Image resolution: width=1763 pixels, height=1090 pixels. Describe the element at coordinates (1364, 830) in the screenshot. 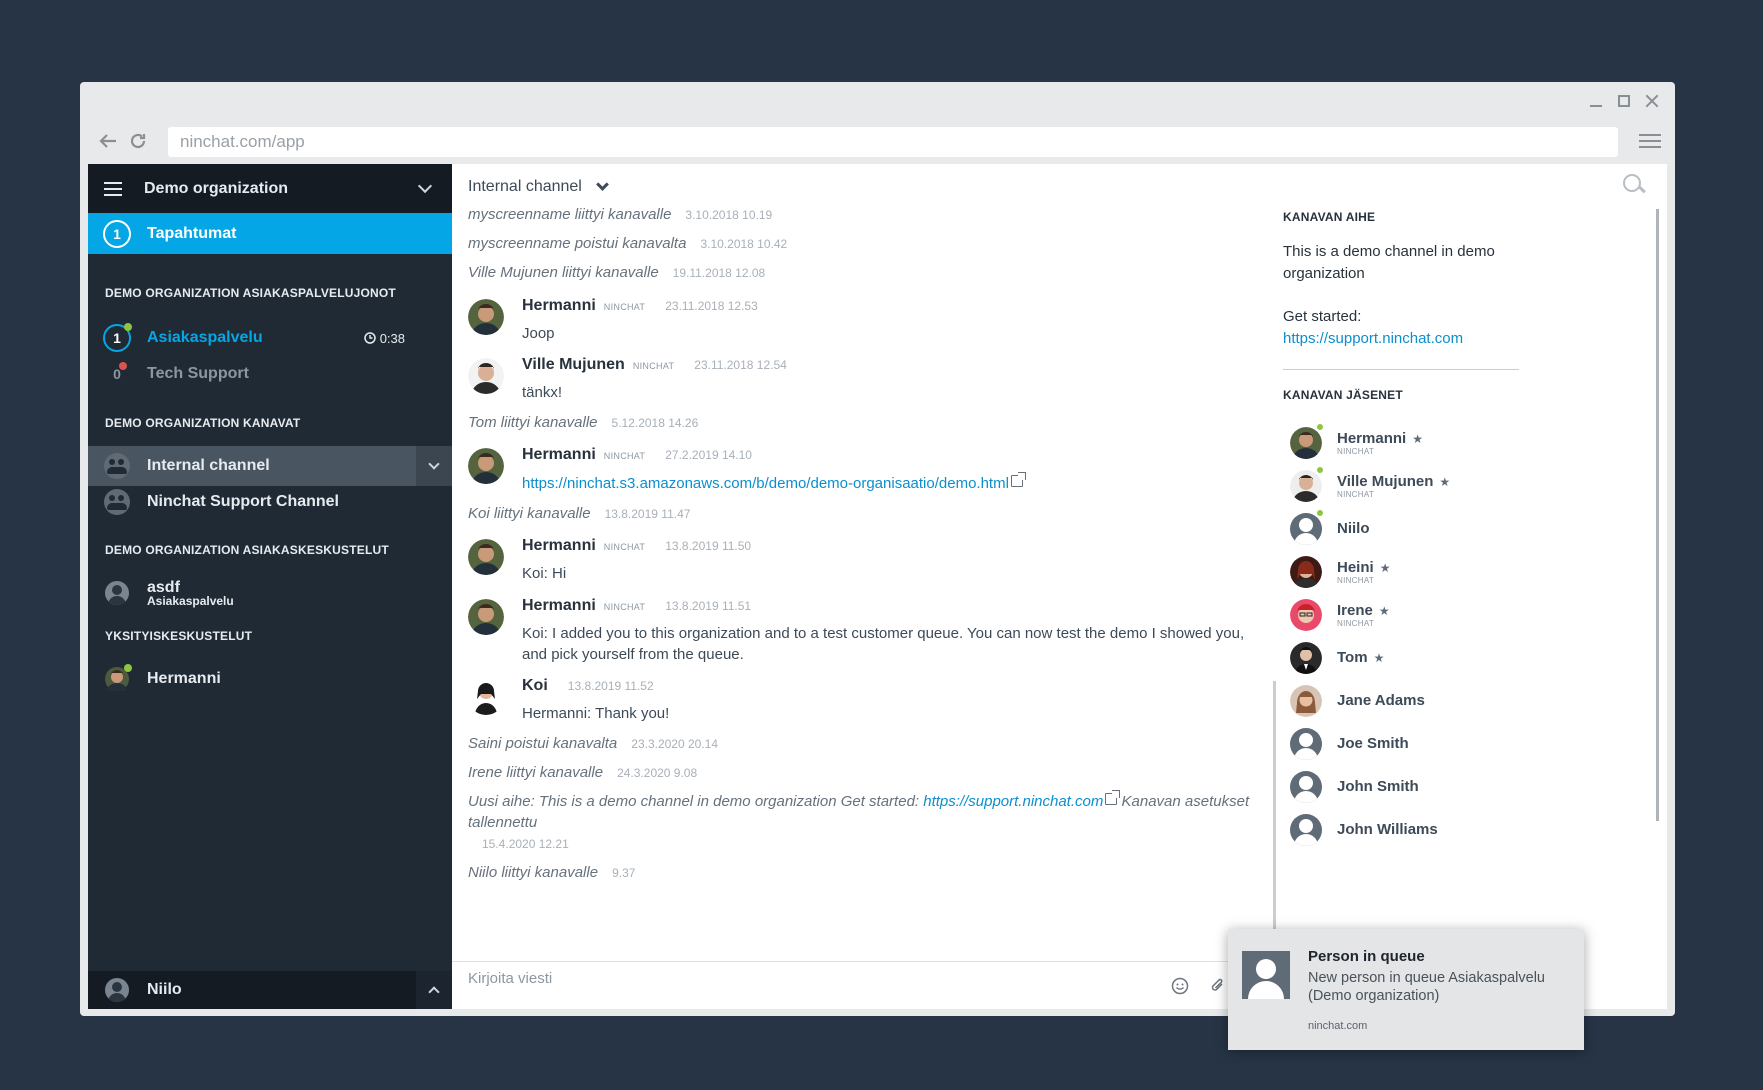

I see `member-item: John Williams` at that location.